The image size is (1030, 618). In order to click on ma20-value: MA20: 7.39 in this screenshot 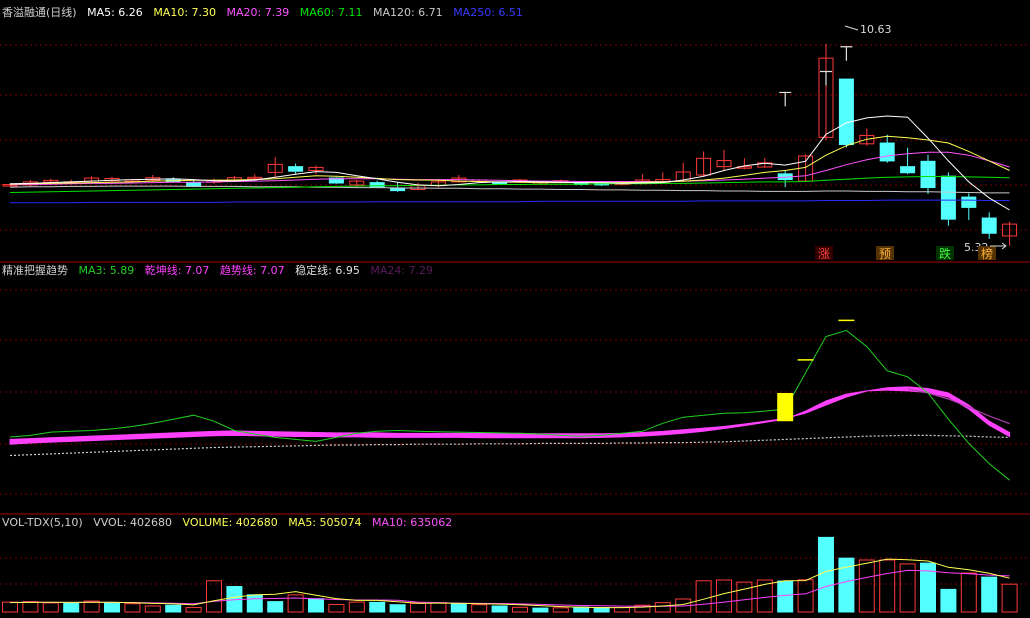, I will do `click(258, 12)`.